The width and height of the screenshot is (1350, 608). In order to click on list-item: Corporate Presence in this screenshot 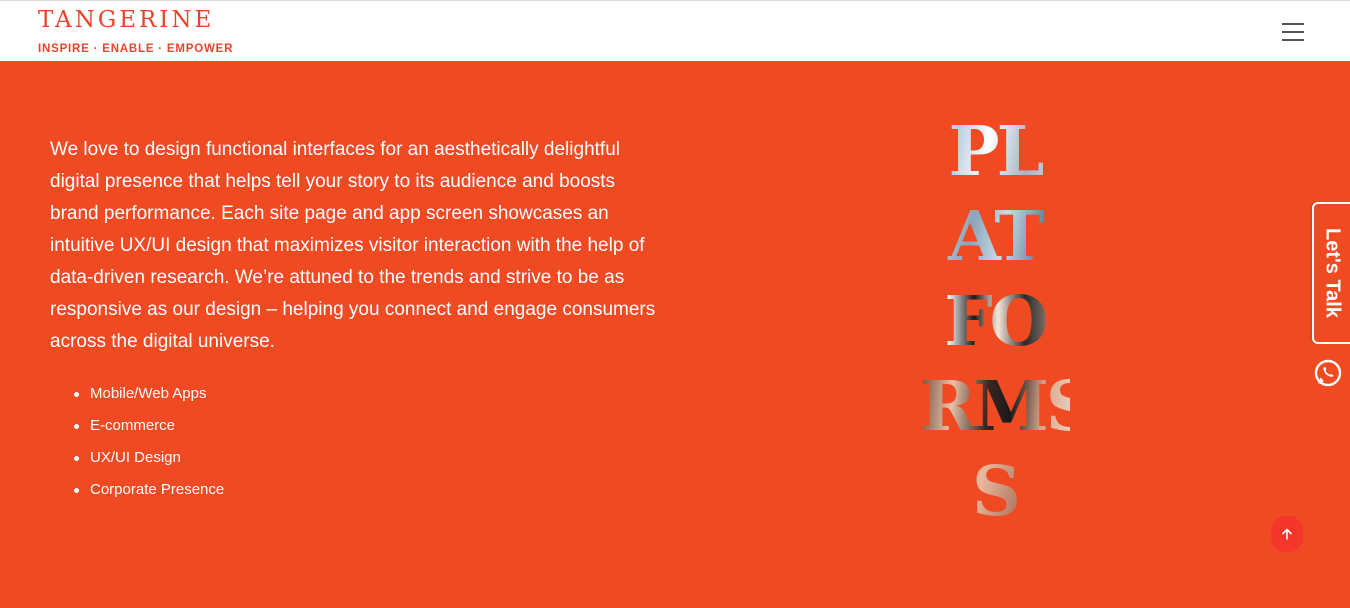, I will do `click(369, 490)`.